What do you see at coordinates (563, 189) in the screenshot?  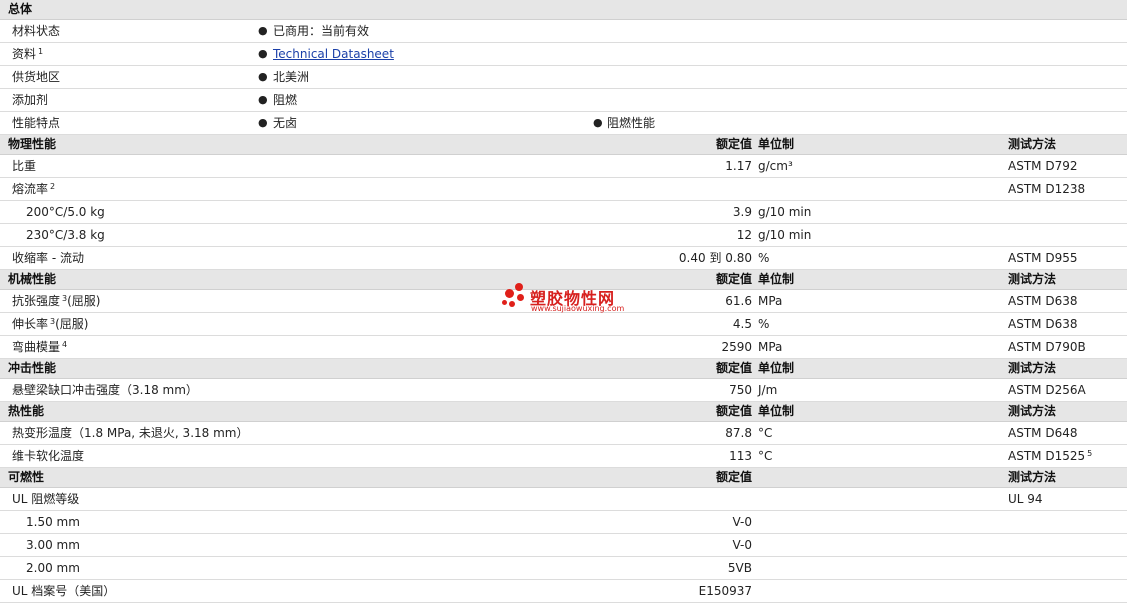 I see `table-row: 熔流率 2 ASTM D1238` at bounding box center [563, 189].